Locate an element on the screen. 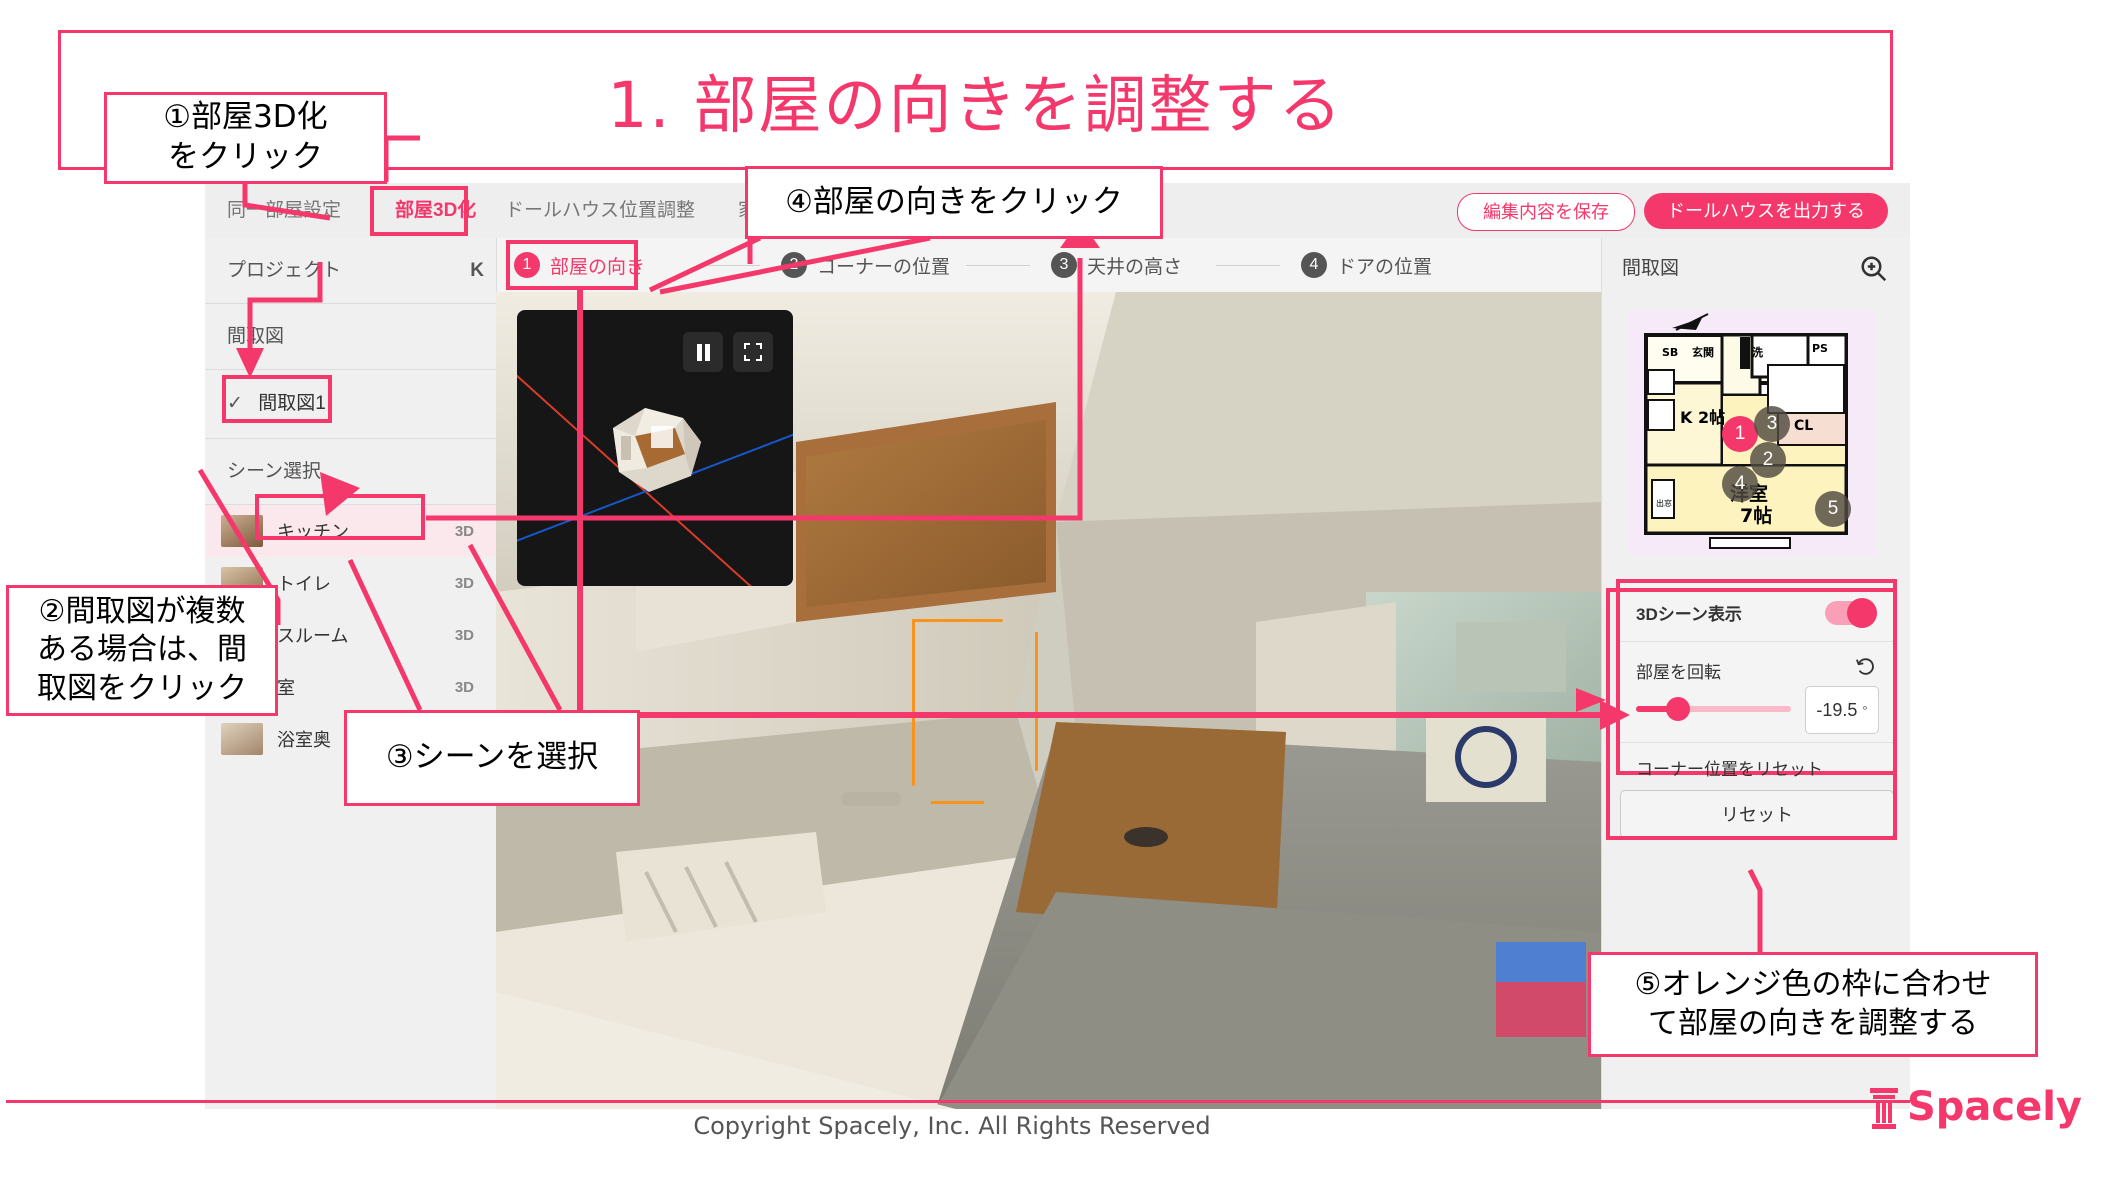 The width and height of the screenshot is (2110, 1182). svg-text: CL is located at coordinates (1803, 426).